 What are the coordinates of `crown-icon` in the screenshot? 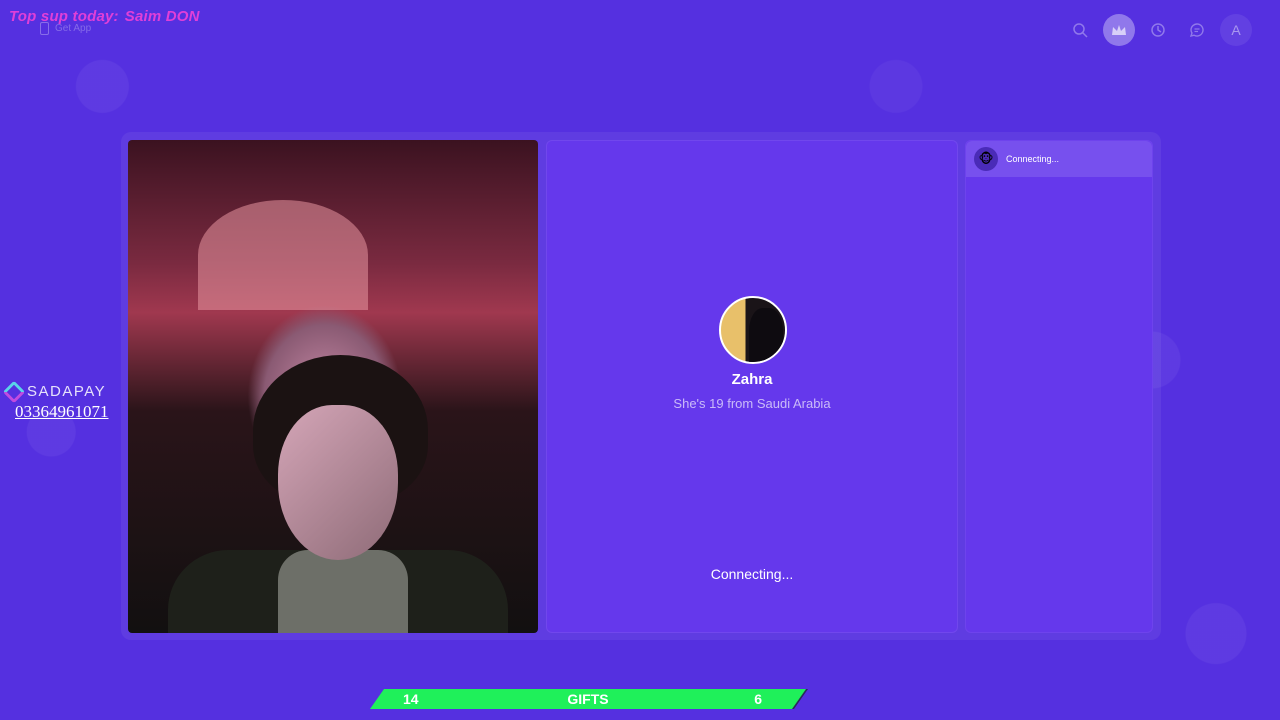 It's located at (1119, 30).